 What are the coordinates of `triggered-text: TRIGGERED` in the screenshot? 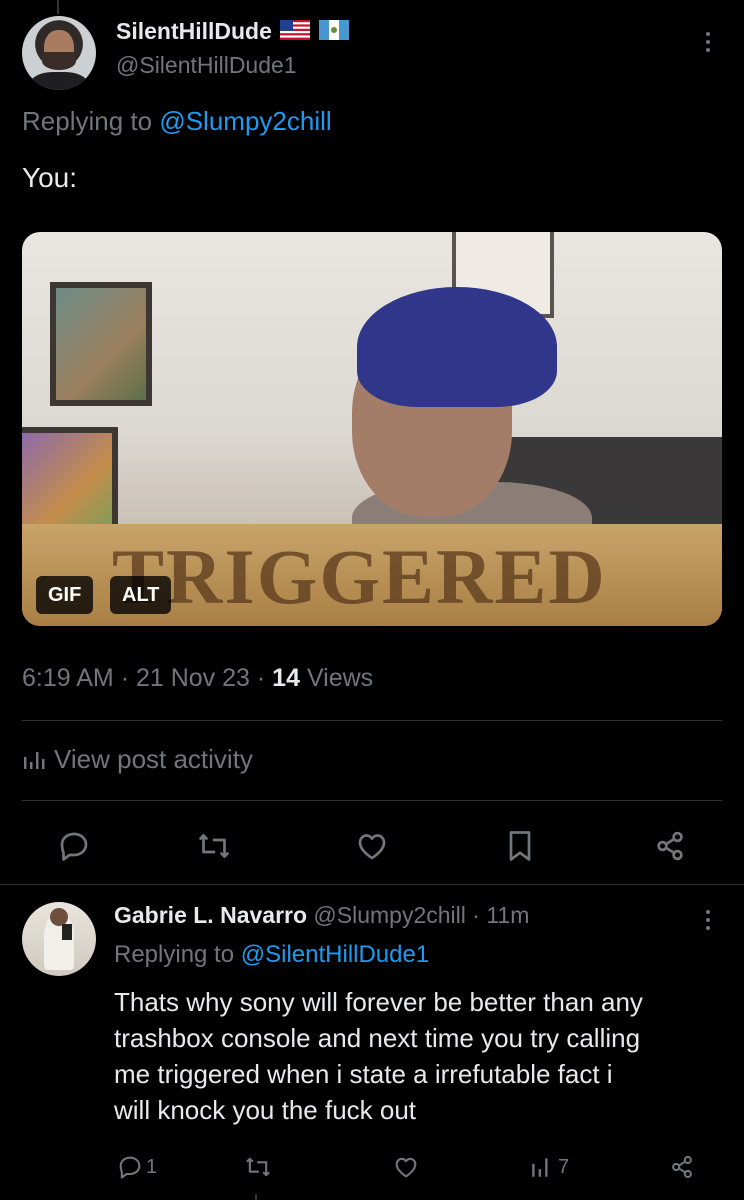 It's located at (359, 576).